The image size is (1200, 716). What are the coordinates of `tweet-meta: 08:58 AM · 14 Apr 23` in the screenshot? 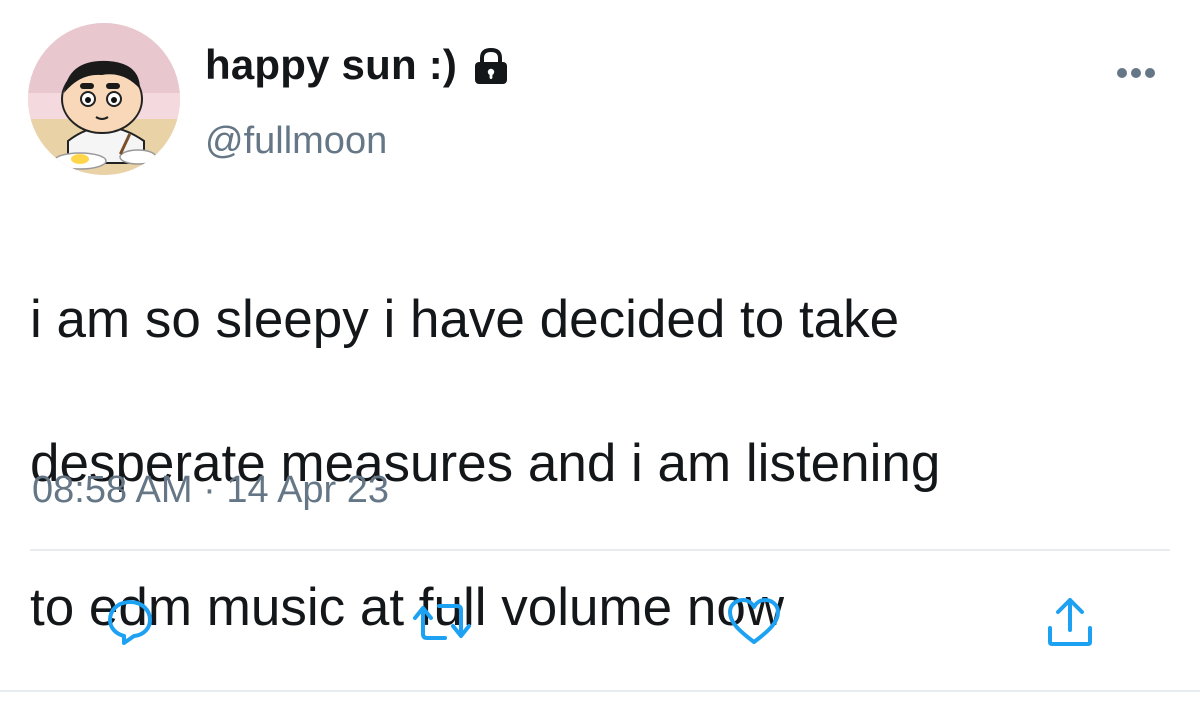 It's located at (210, 490).